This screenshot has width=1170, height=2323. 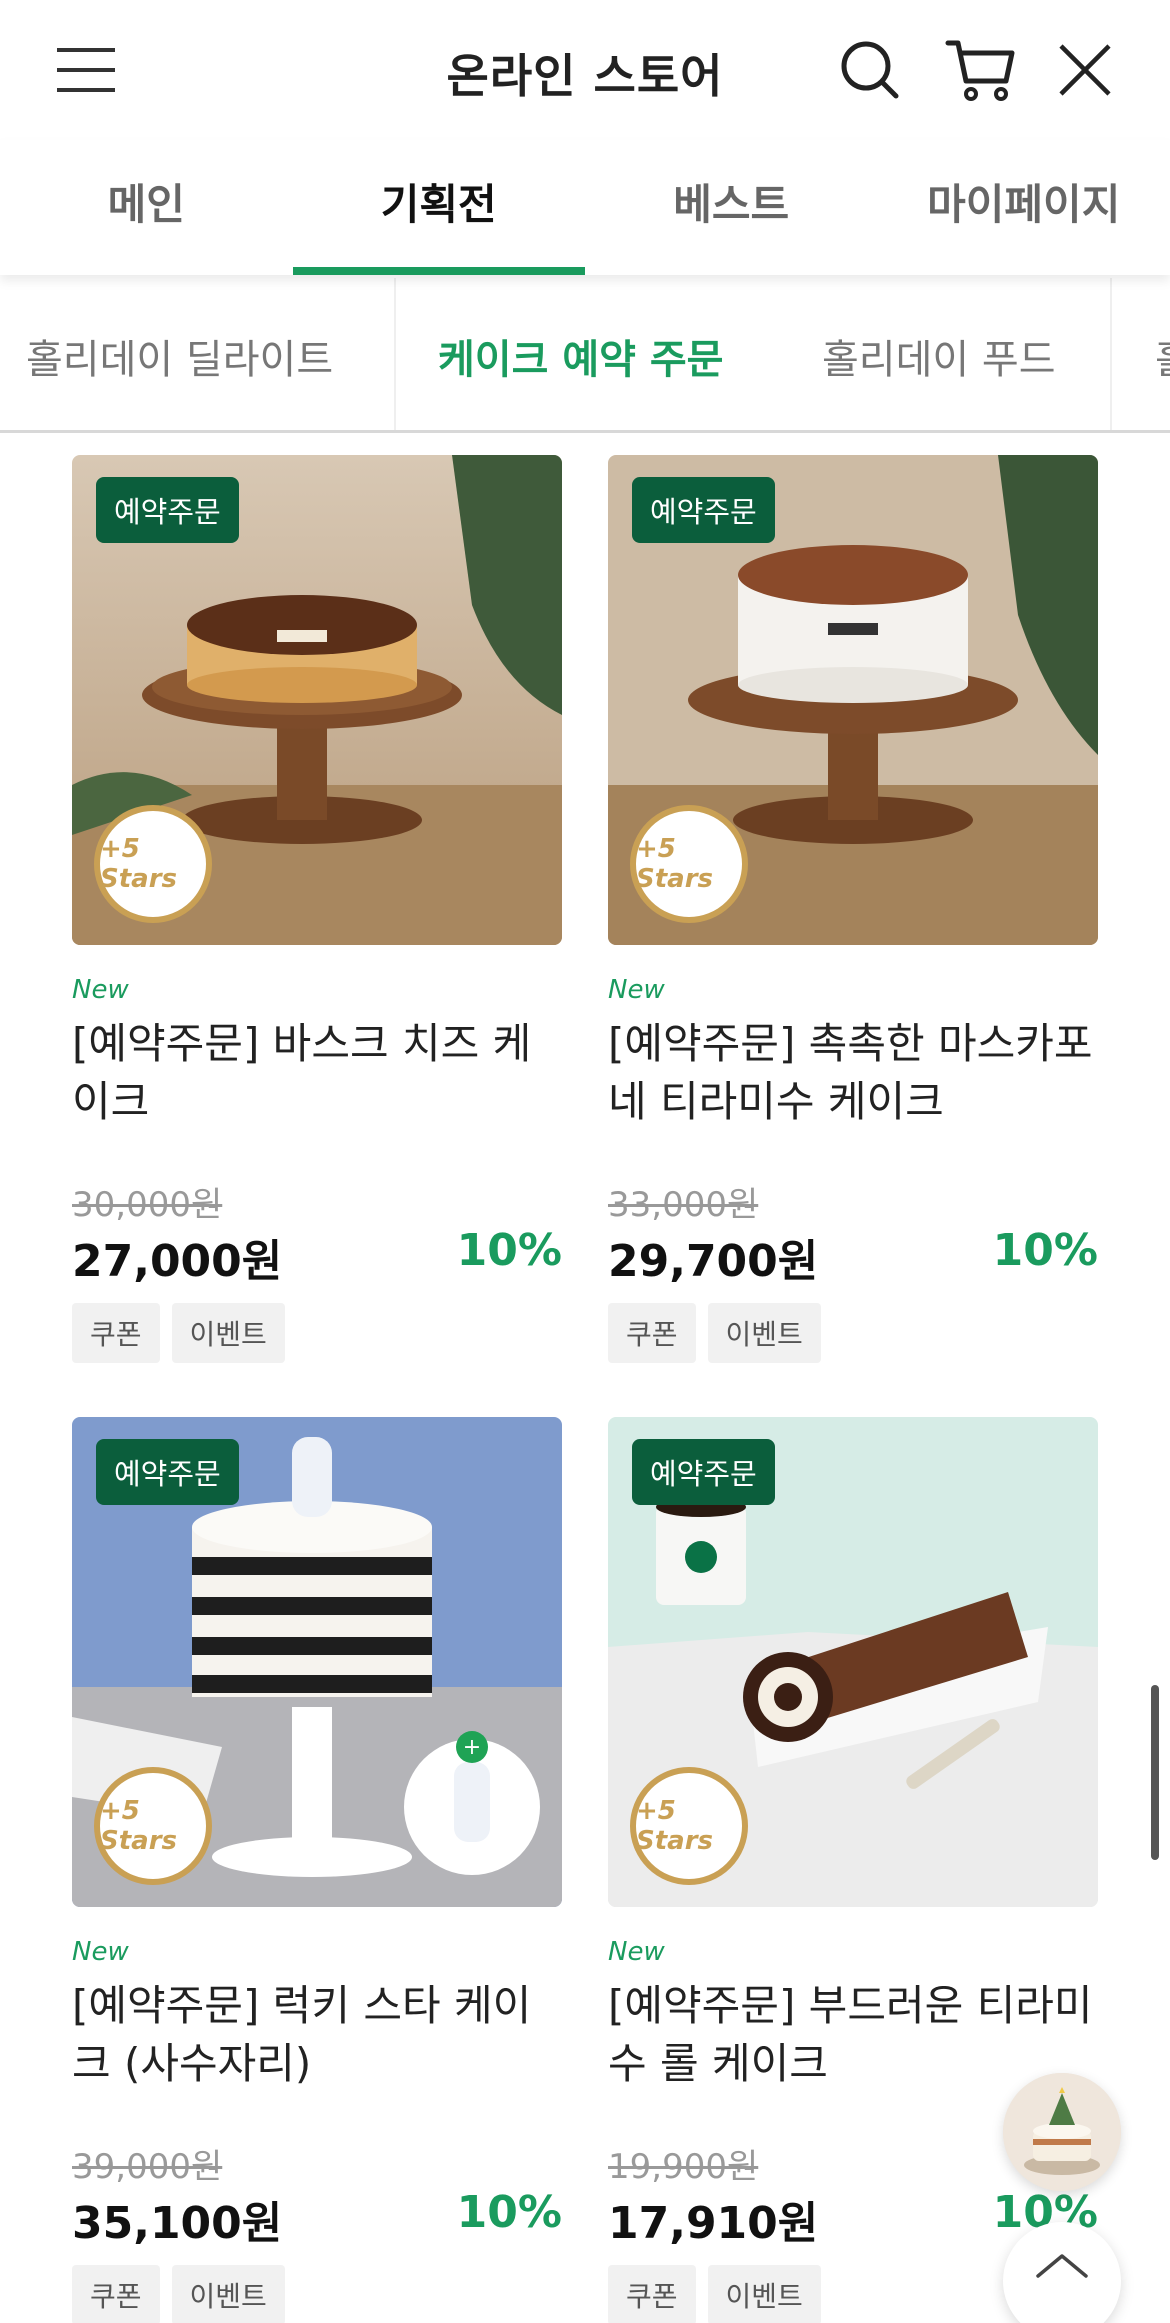 I want to click on page-title: 온라인 스토어, so click(x=585, y=76).